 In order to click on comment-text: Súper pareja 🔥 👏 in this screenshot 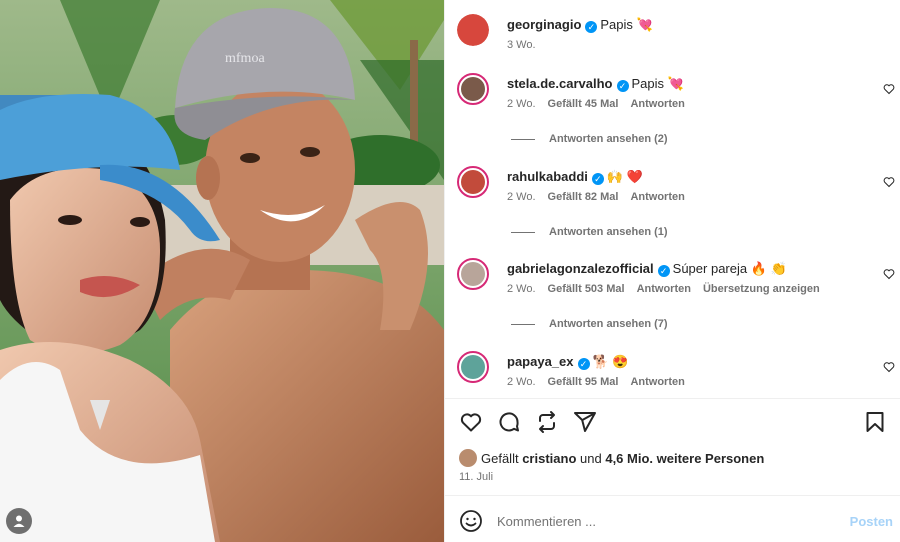, I will do `click(729, 268)`.